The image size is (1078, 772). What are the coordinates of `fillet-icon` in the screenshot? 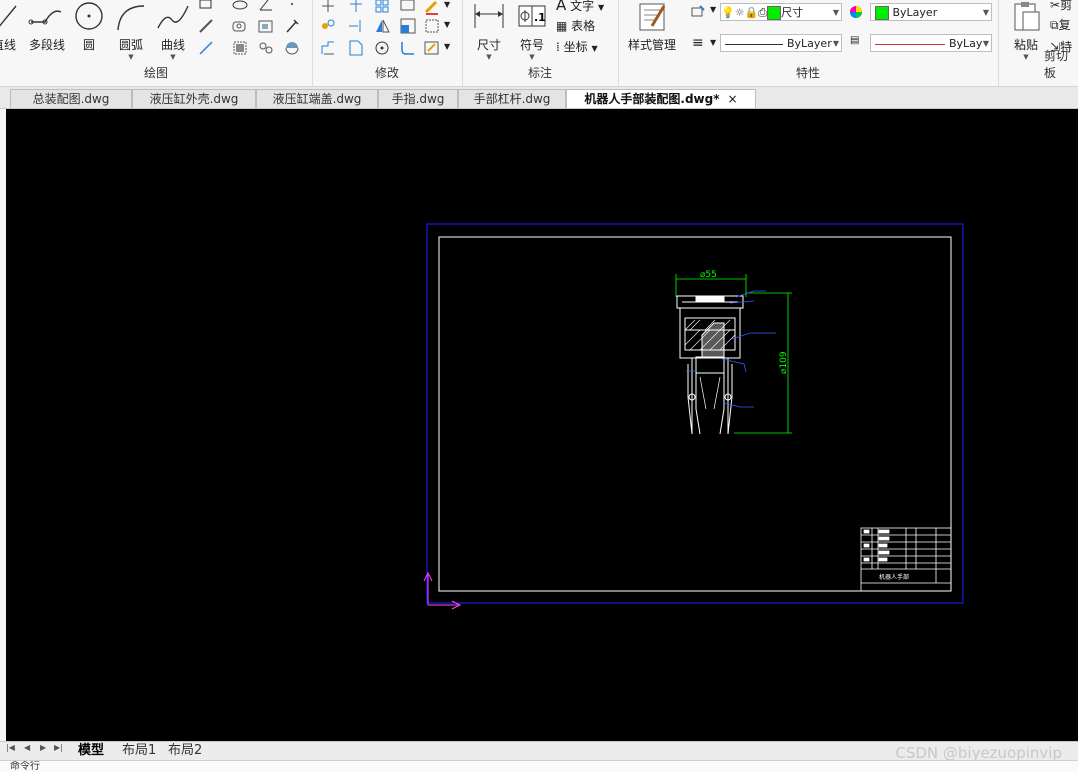 It's located at (408, 48).